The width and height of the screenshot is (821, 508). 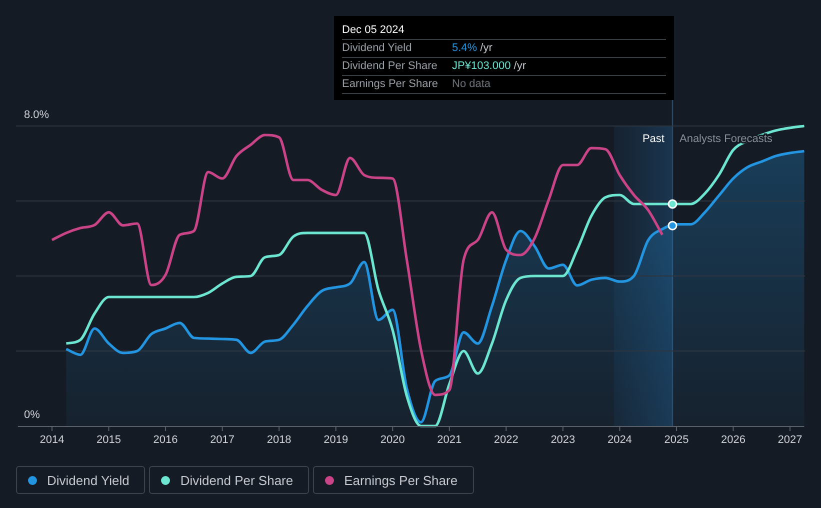 What do you see at coordinates (279, 440) in the screenshot?
I see `x-tick-label: 2018` at bounding box center [279, 440].